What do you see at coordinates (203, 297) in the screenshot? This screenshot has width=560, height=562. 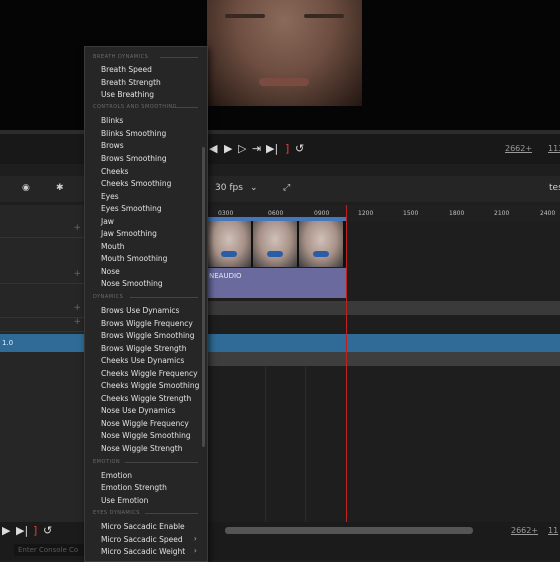 I see `menu-scrollbar` at bounding box center [203, 297].